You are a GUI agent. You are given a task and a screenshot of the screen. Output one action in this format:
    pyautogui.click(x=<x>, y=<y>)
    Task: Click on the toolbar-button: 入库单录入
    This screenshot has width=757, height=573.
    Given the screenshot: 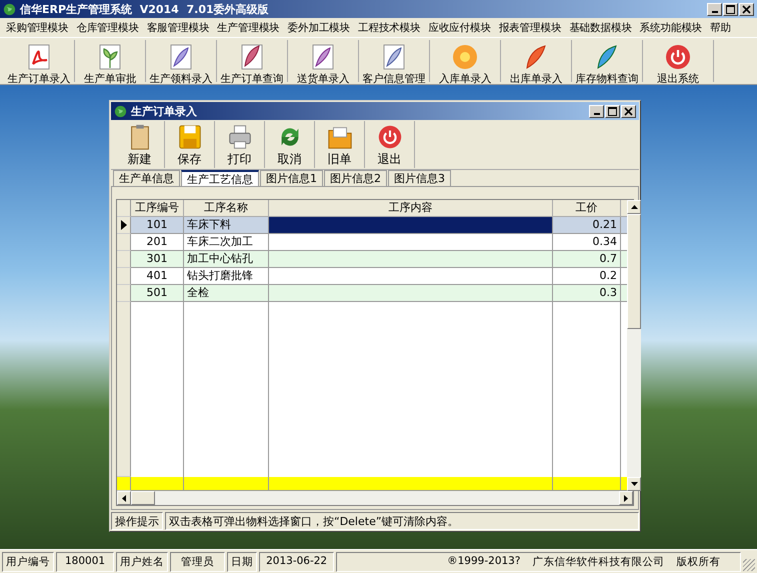 What is the action you would take?
    pyautogui.click(x=465, y=61)
    